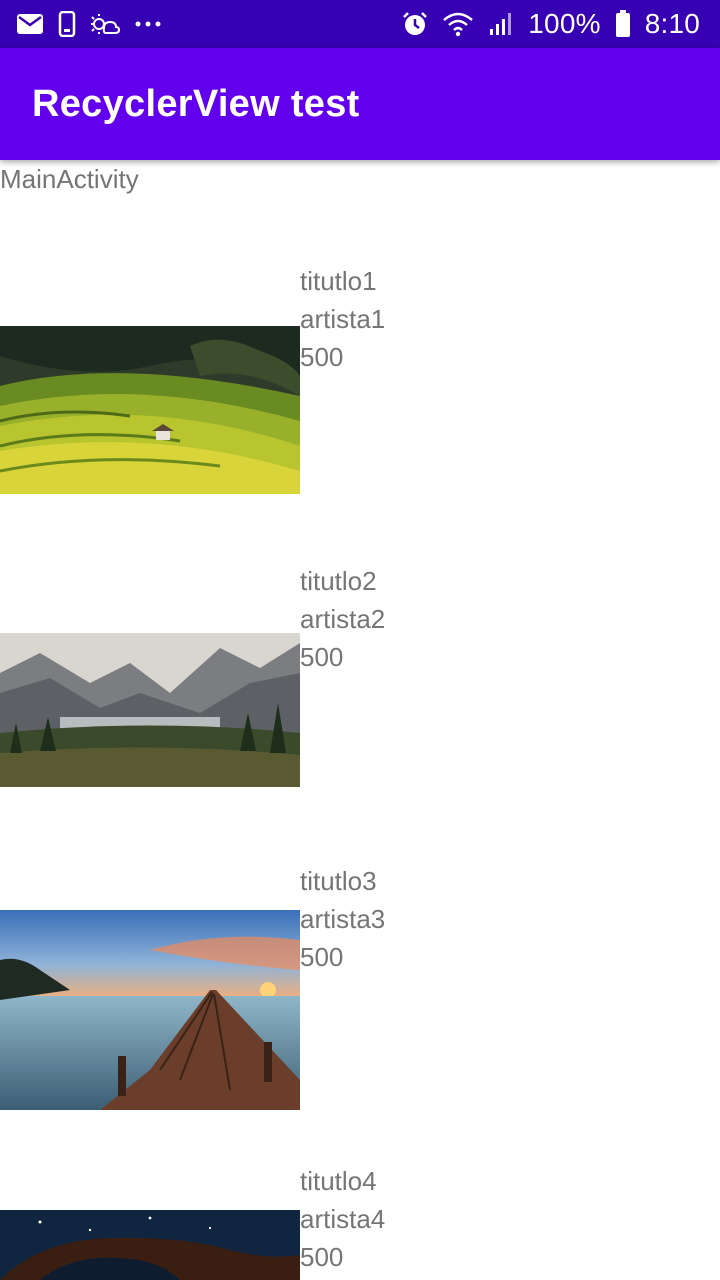 The width and height of the screenshot is (720, 1280). I want to click on item-artist: artista2, so click(343, 619).